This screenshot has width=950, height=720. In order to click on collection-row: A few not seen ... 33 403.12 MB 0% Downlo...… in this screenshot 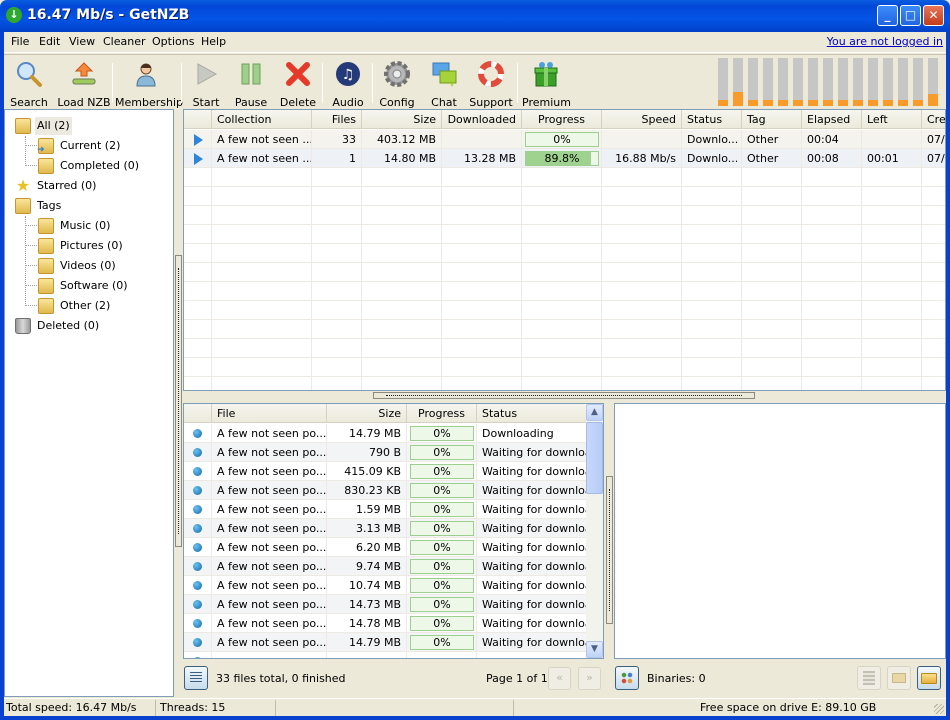, I will do `click(564, 139)`.